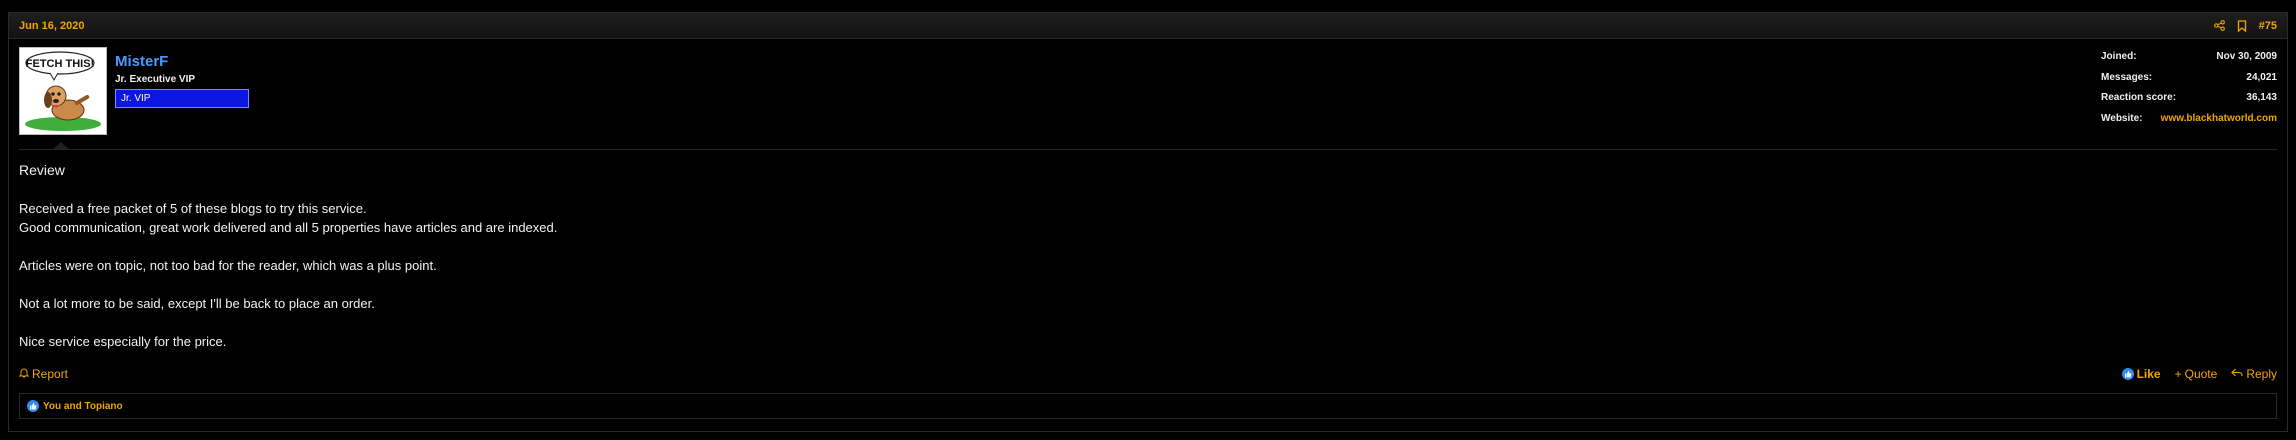  I want to click on stat-messages-label: Messages:, so click(2127, 77).